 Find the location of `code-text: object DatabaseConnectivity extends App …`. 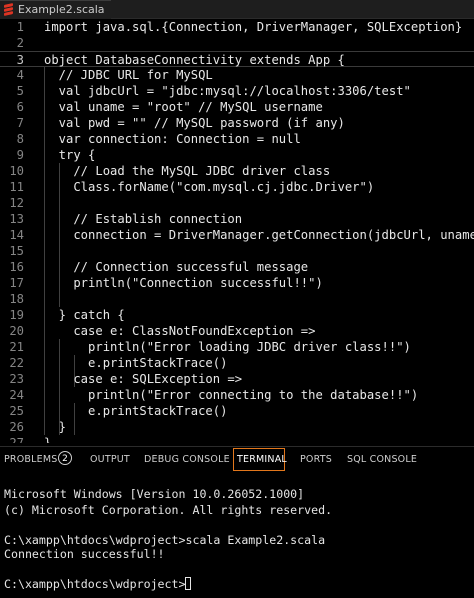

code-text: object DatabaseConnectivity extends App … is located at coordinates (194, 60).